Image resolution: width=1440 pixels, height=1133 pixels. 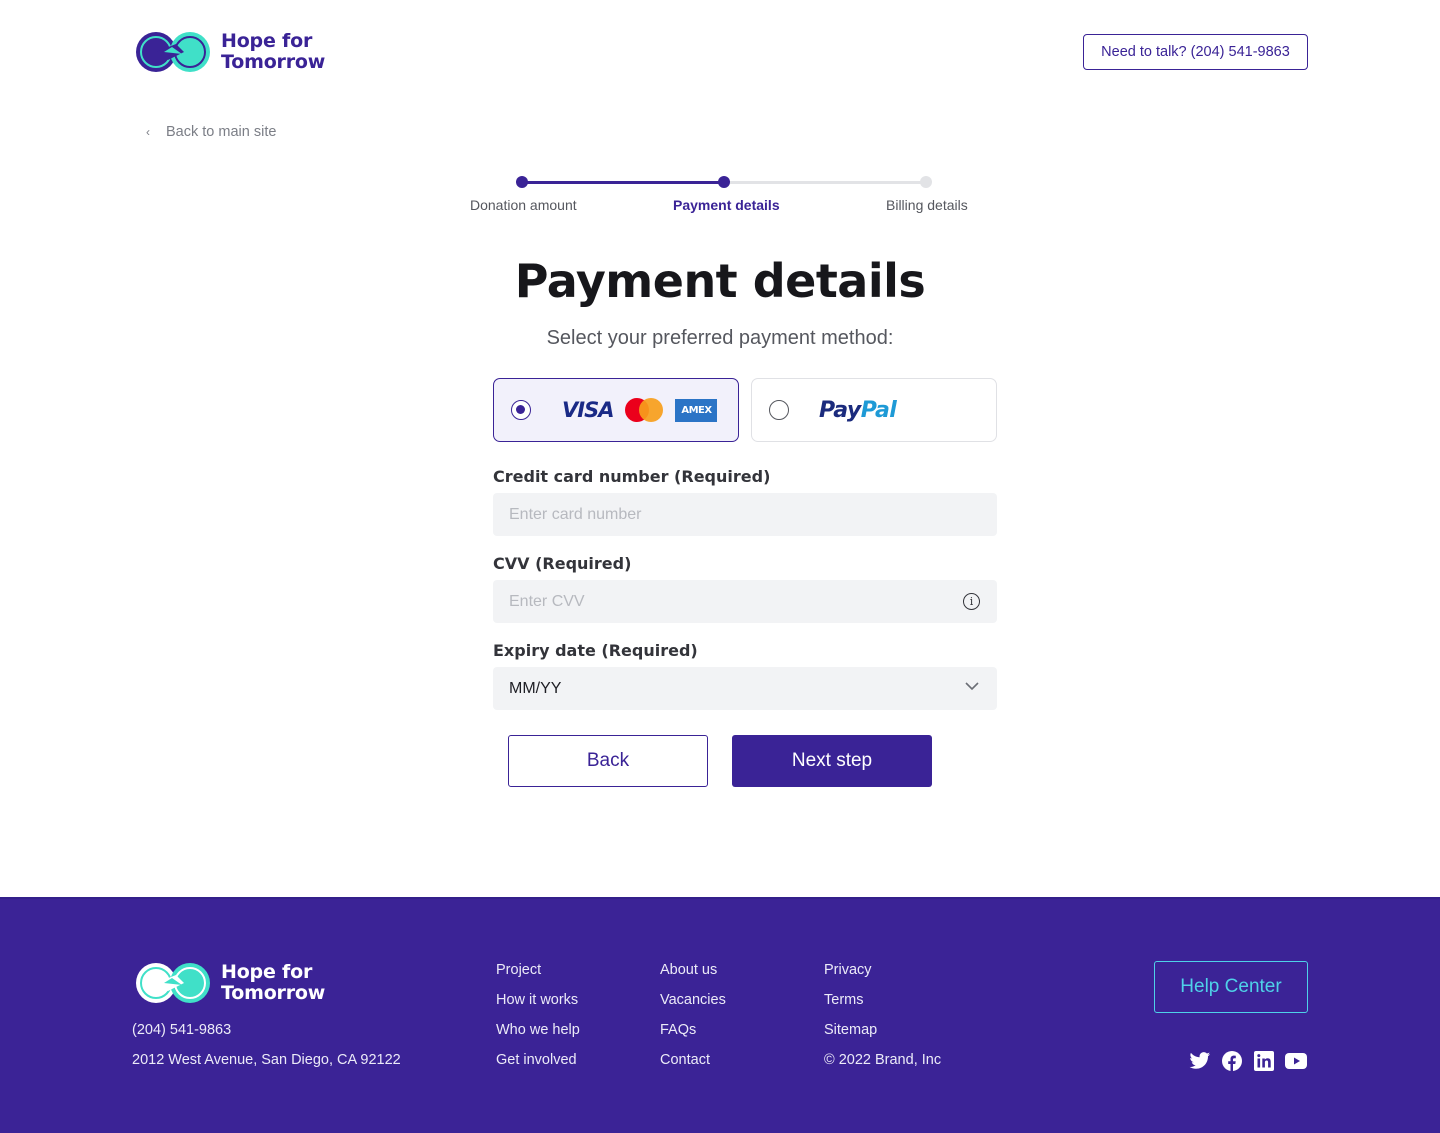 I want to click on footer-link-vacancies: Vacancies, so click(x=693, y=1000).